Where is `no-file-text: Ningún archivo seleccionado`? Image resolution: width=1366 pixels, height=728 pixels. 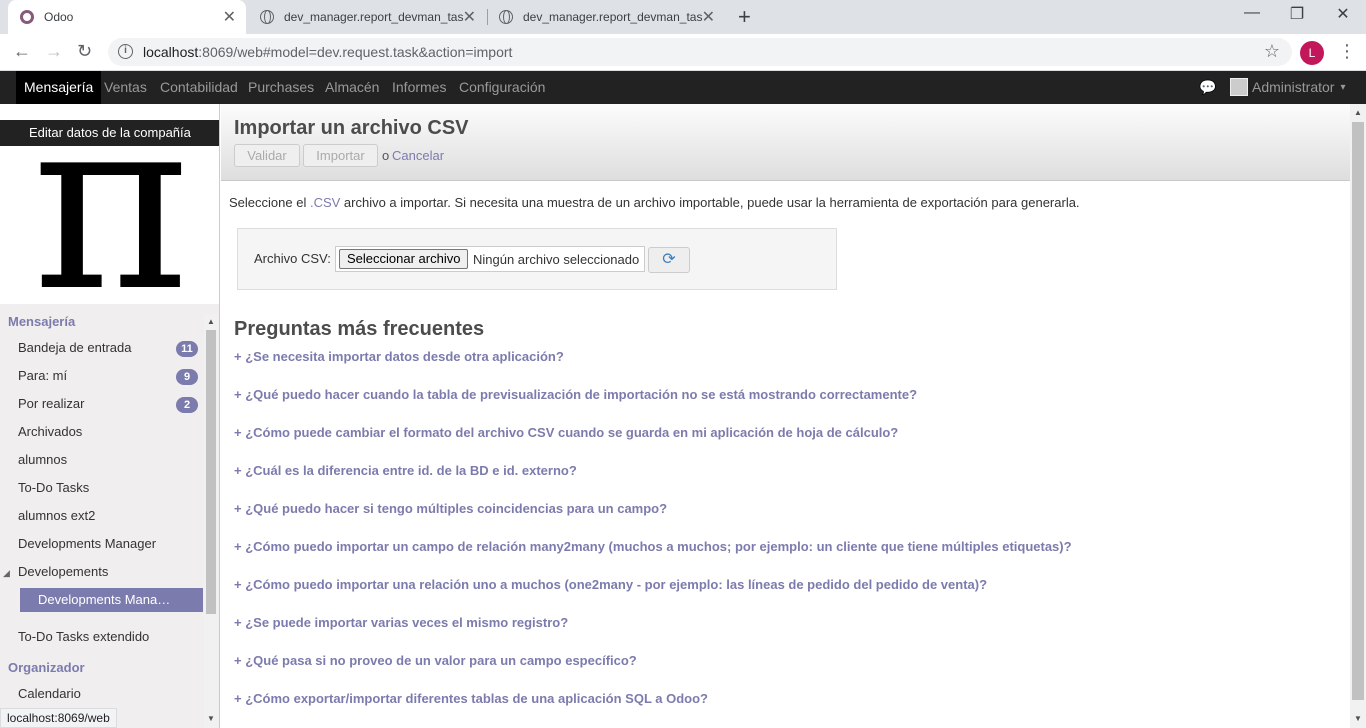
no-file-text: Ningún archivo seleccionado is located at coordinates (556, 259).